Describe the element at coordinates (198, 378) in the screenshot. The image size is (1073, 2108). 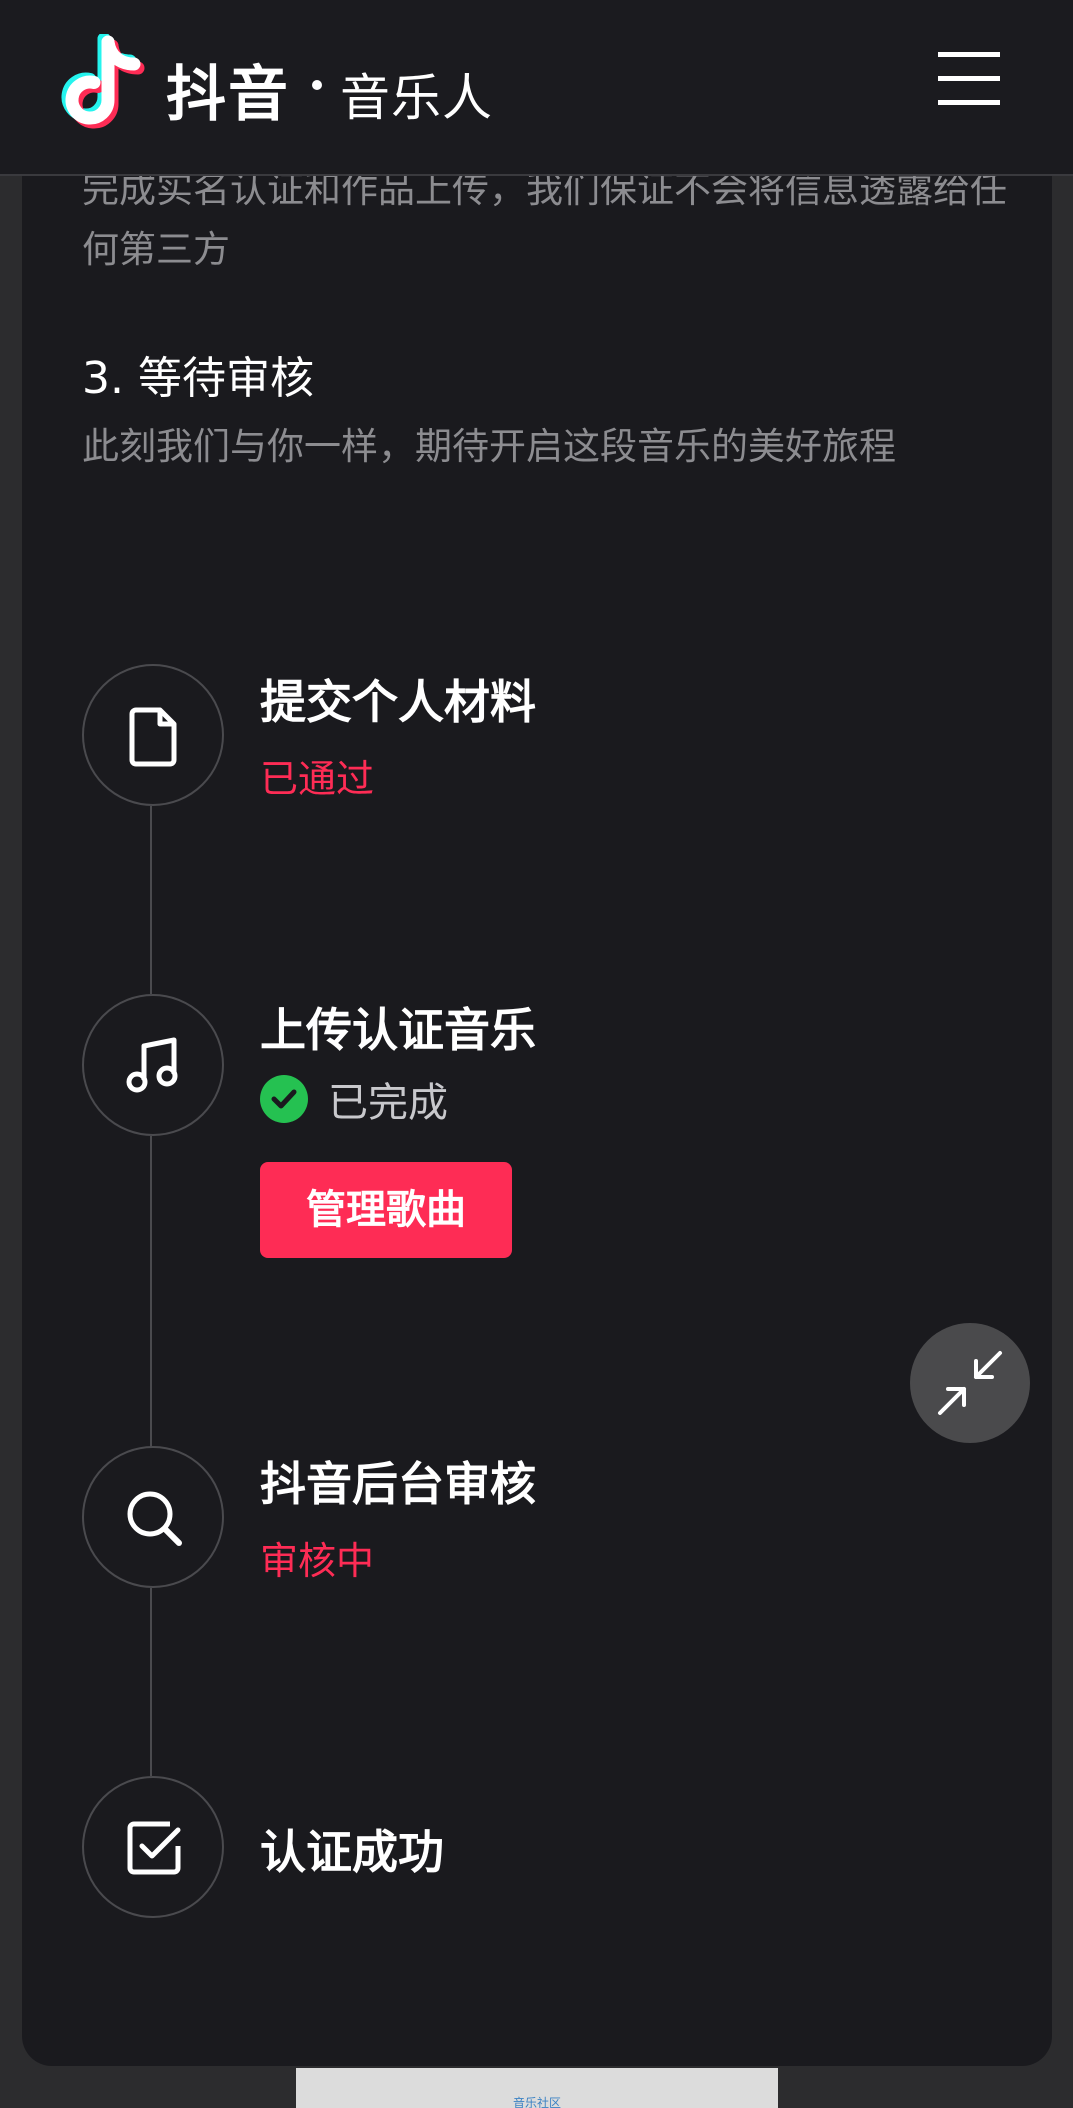
I see `step-title: 3. 等待审核` at that location.